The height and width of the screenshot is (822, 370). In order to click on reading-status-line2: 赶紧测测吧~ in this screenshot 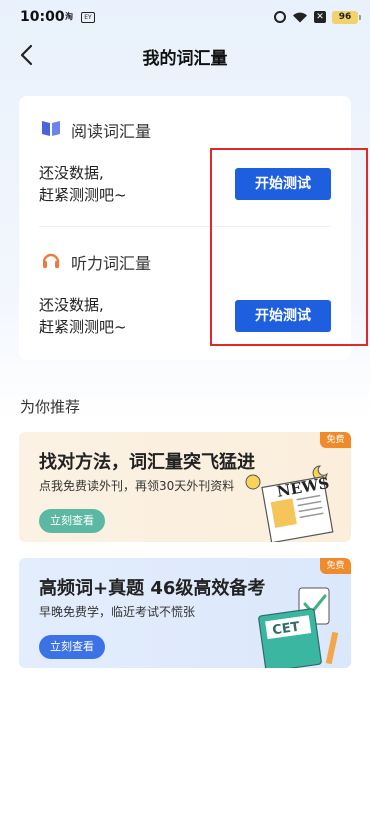, I will do `click(83, 195)`.